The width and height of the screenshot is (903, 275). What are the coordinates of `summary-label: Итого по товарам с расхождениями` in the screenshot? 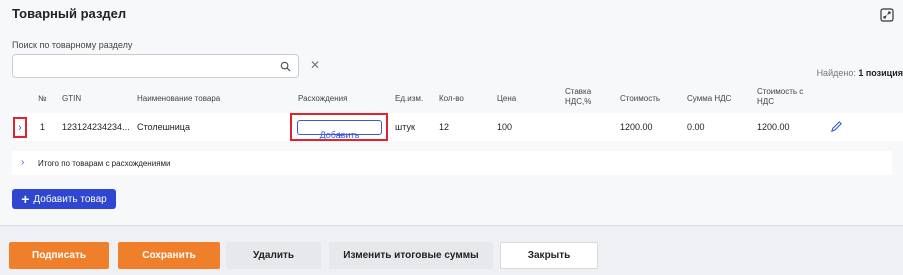 It's located at (104, 163).